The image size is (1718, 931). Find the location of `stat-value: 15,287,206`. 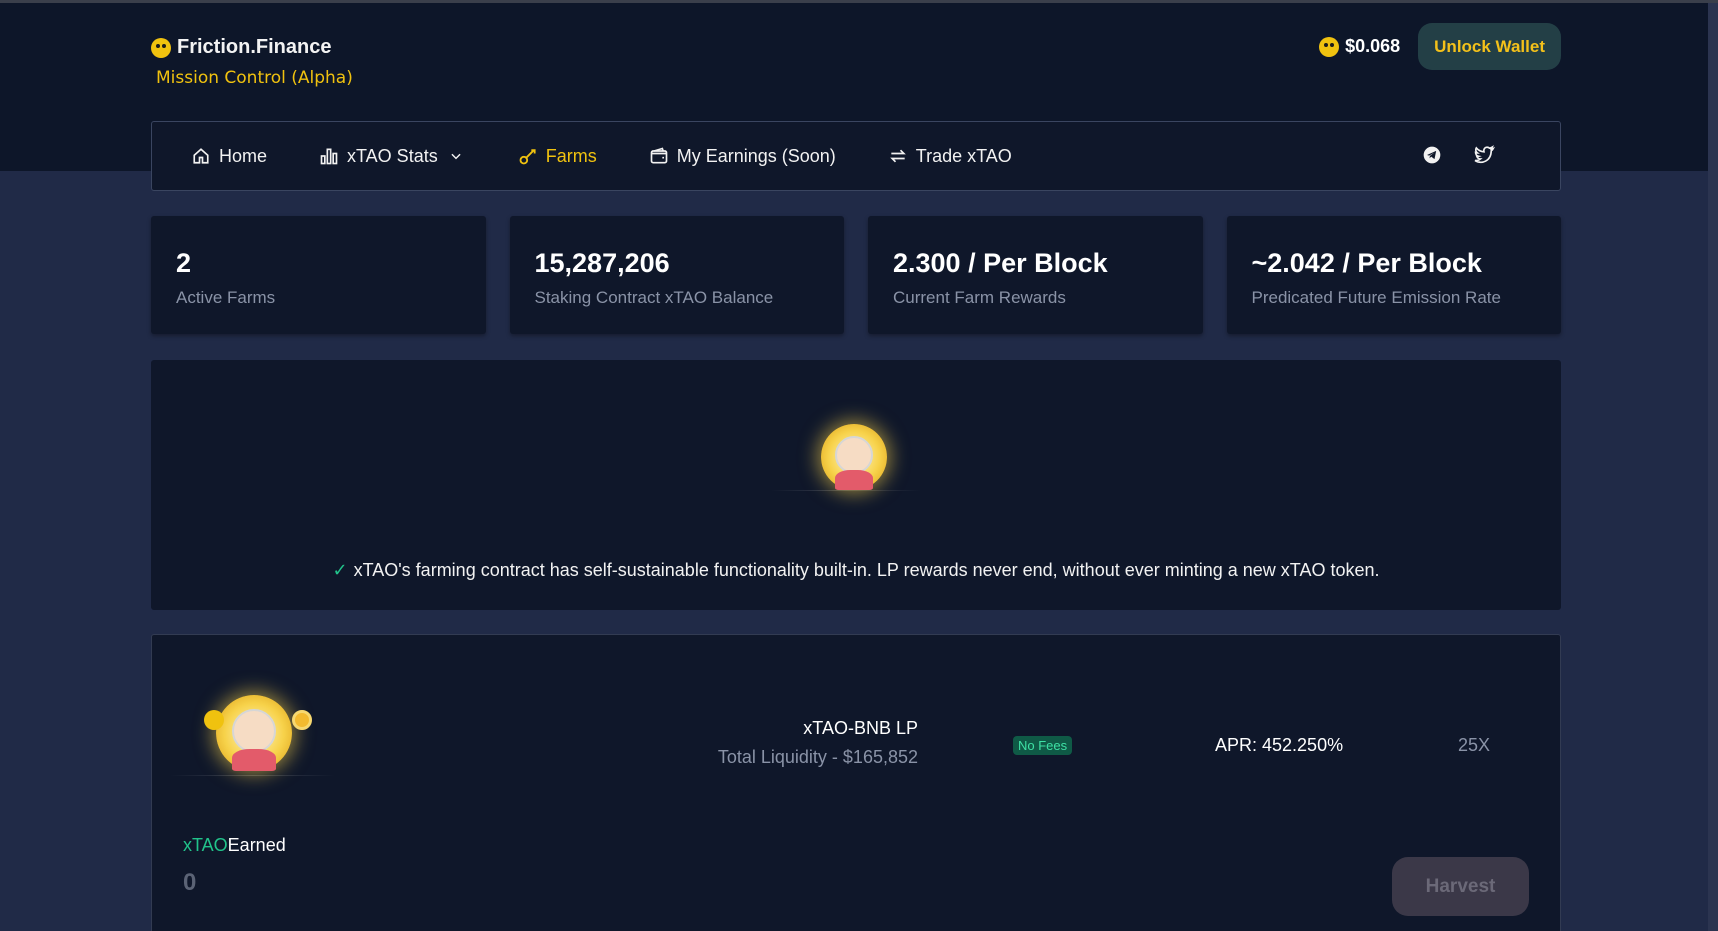

stat-value: 15,287,206 is located at coordinates (602, 263).